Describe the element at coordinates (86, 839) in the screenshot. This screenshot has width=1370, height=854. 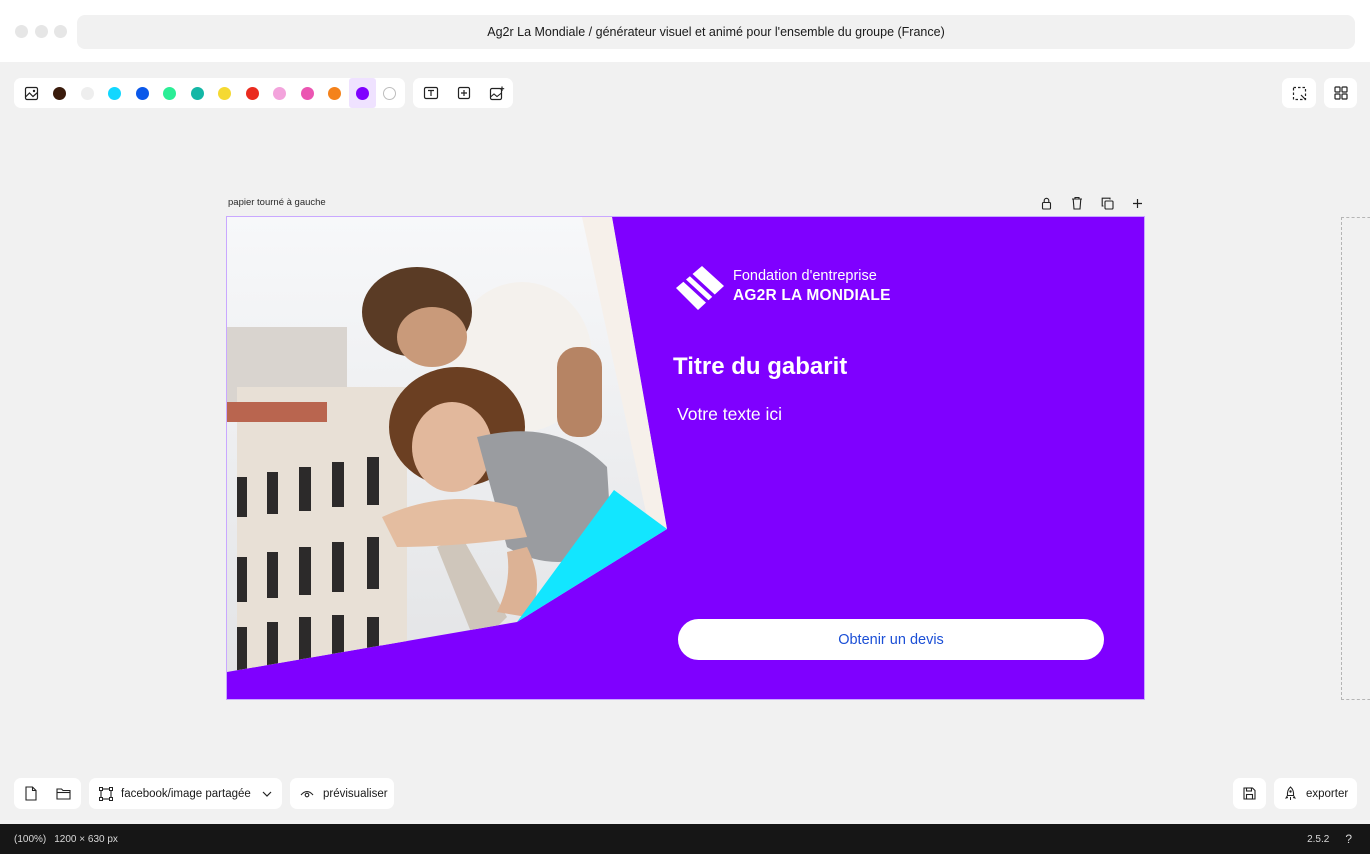
I see `canvas-dimensions: 1200 × 630 px` at that location.